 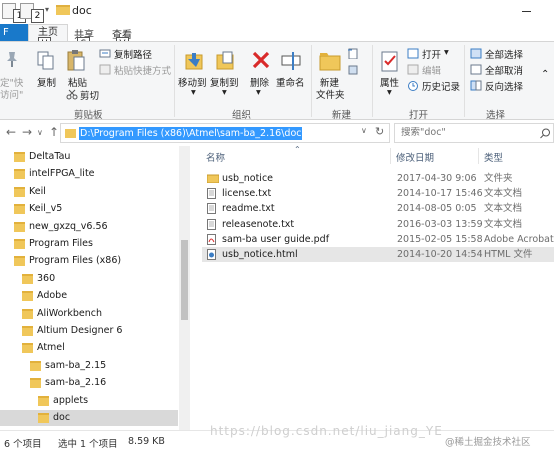 What do you see at coordinates (290, 82) in the screenshot?
I see `rename-button: 重命名` at bounding box center [290, 82].